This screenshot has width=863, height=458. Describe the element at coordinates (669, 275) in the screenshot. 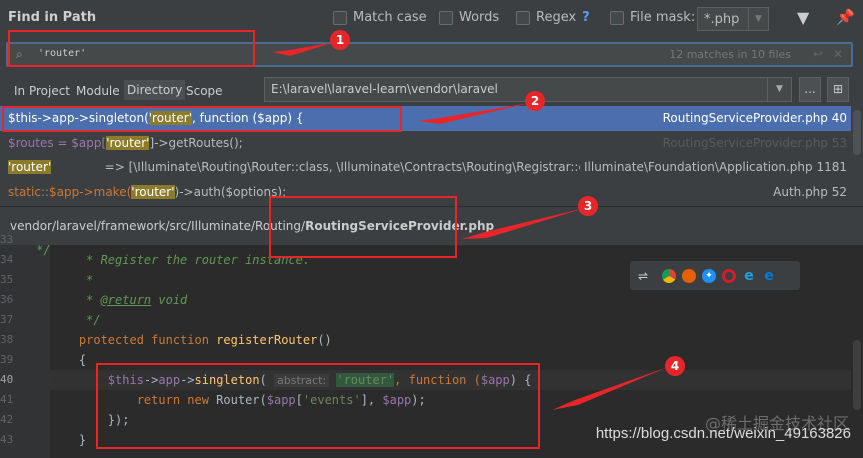

I see `chrome-icon` at that location.